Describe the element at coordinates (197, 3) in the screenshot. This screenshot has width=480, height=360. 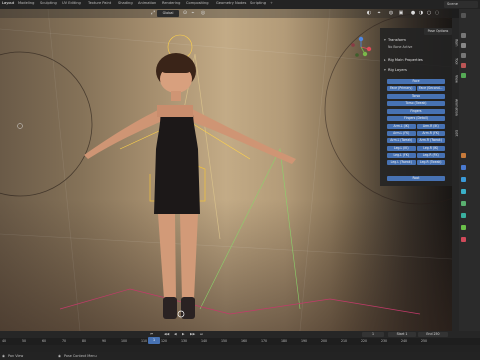
I see `tab-compositing: Compositing` at that location.